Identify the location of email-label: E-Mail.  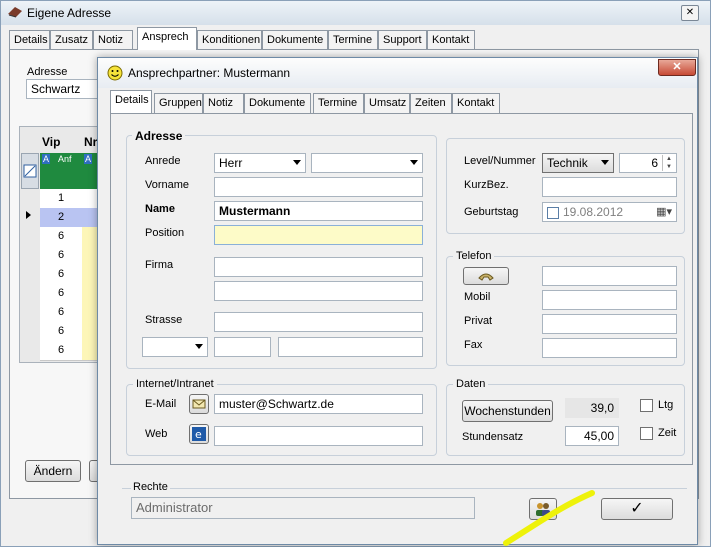
(161, 404).